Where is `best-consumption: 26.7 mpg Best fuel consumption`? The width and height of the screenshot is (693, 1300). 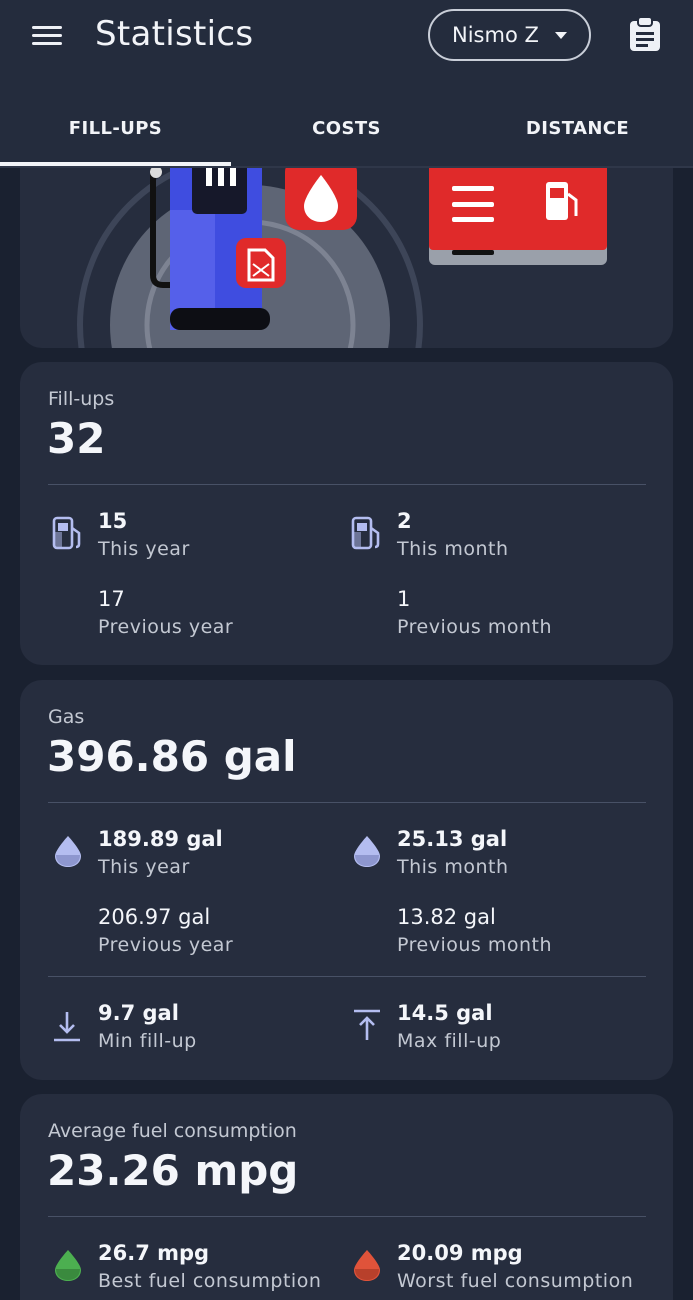
best-consumption: 26.7 mpg Best fuel consumption is located at coordinates (209, 1268).